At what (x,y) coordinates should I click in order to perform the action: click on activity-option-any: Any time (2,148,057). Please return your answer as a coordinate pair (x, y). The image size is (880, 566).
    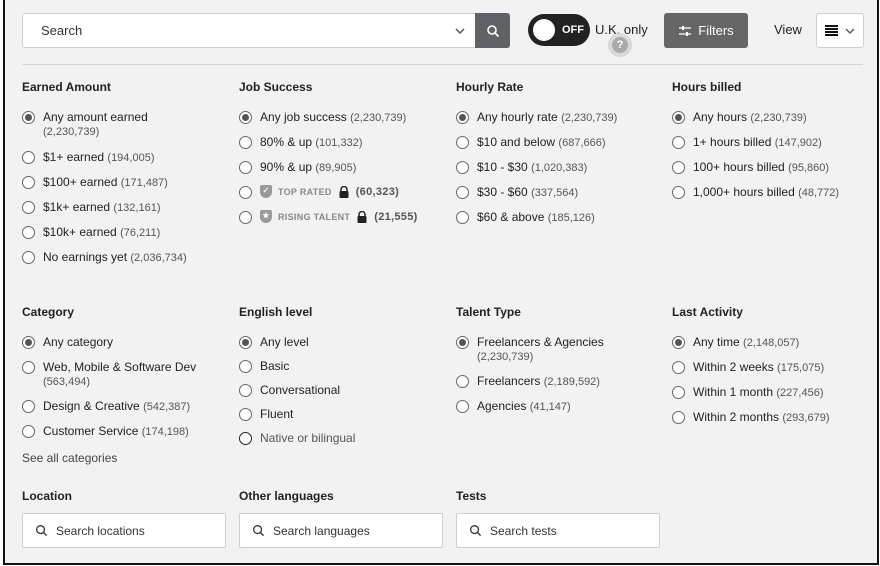
    Looking at the image, I should click on (774, 342).